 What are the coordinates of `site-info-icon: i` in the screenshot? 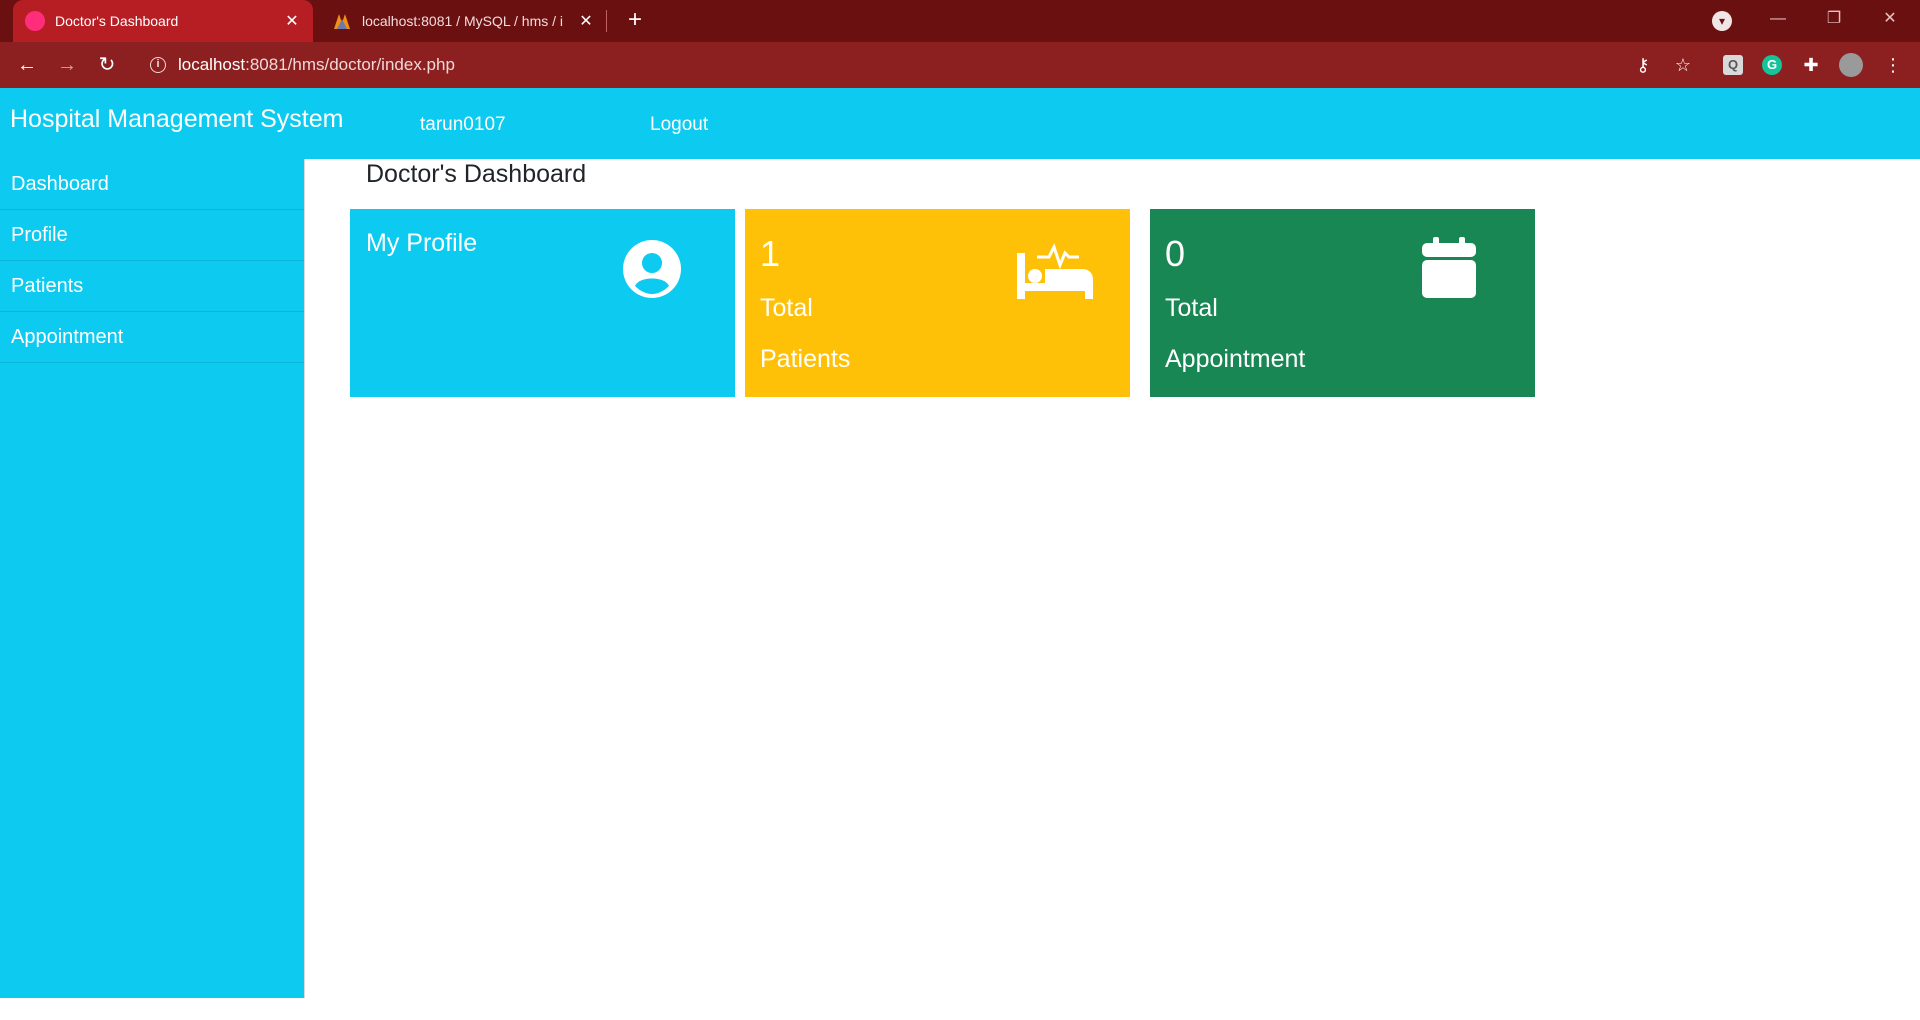 It's located at (158, 65).